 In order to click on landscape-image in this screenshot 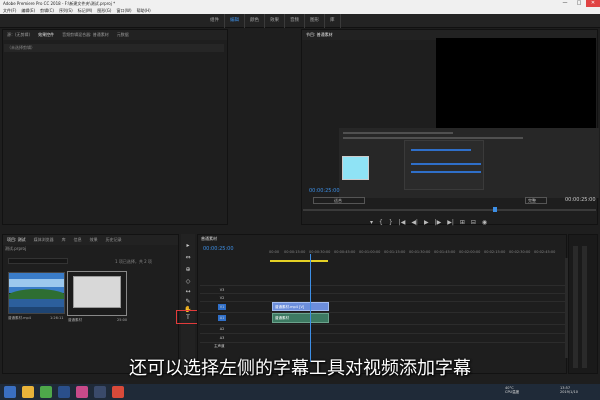, I will do `click(36, 293)`.